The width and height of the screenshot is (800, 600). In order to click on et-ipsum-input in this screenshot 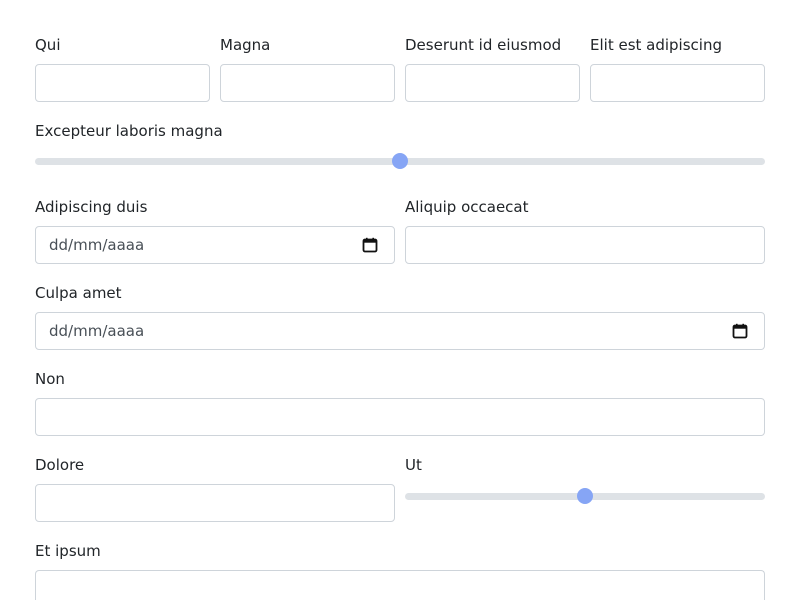, I will do `click(400, 585)`.